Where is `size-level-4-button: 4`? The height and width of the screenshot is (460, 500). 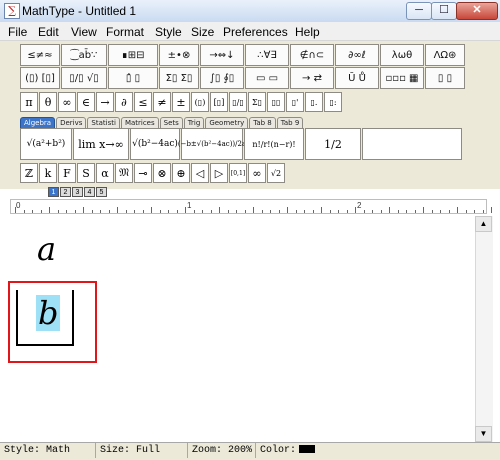 size-level-4-button: 4 is located at coordinates (89, 192).